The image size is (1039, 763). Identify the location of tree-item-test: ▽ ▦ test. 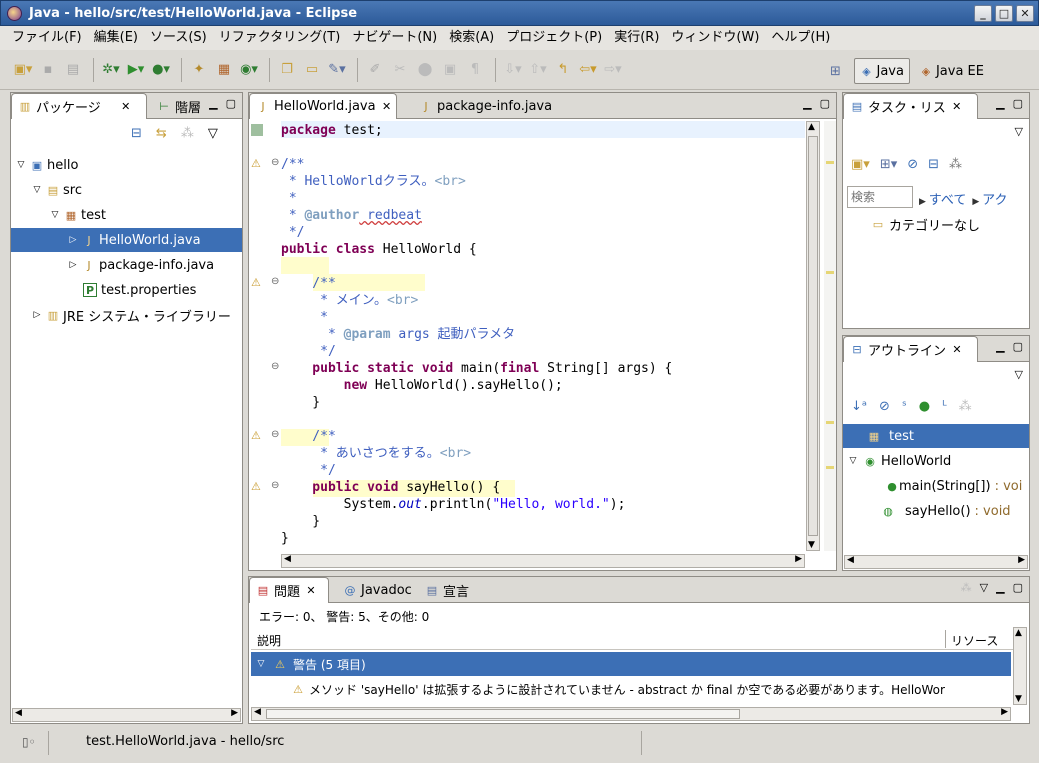
(126, 215).